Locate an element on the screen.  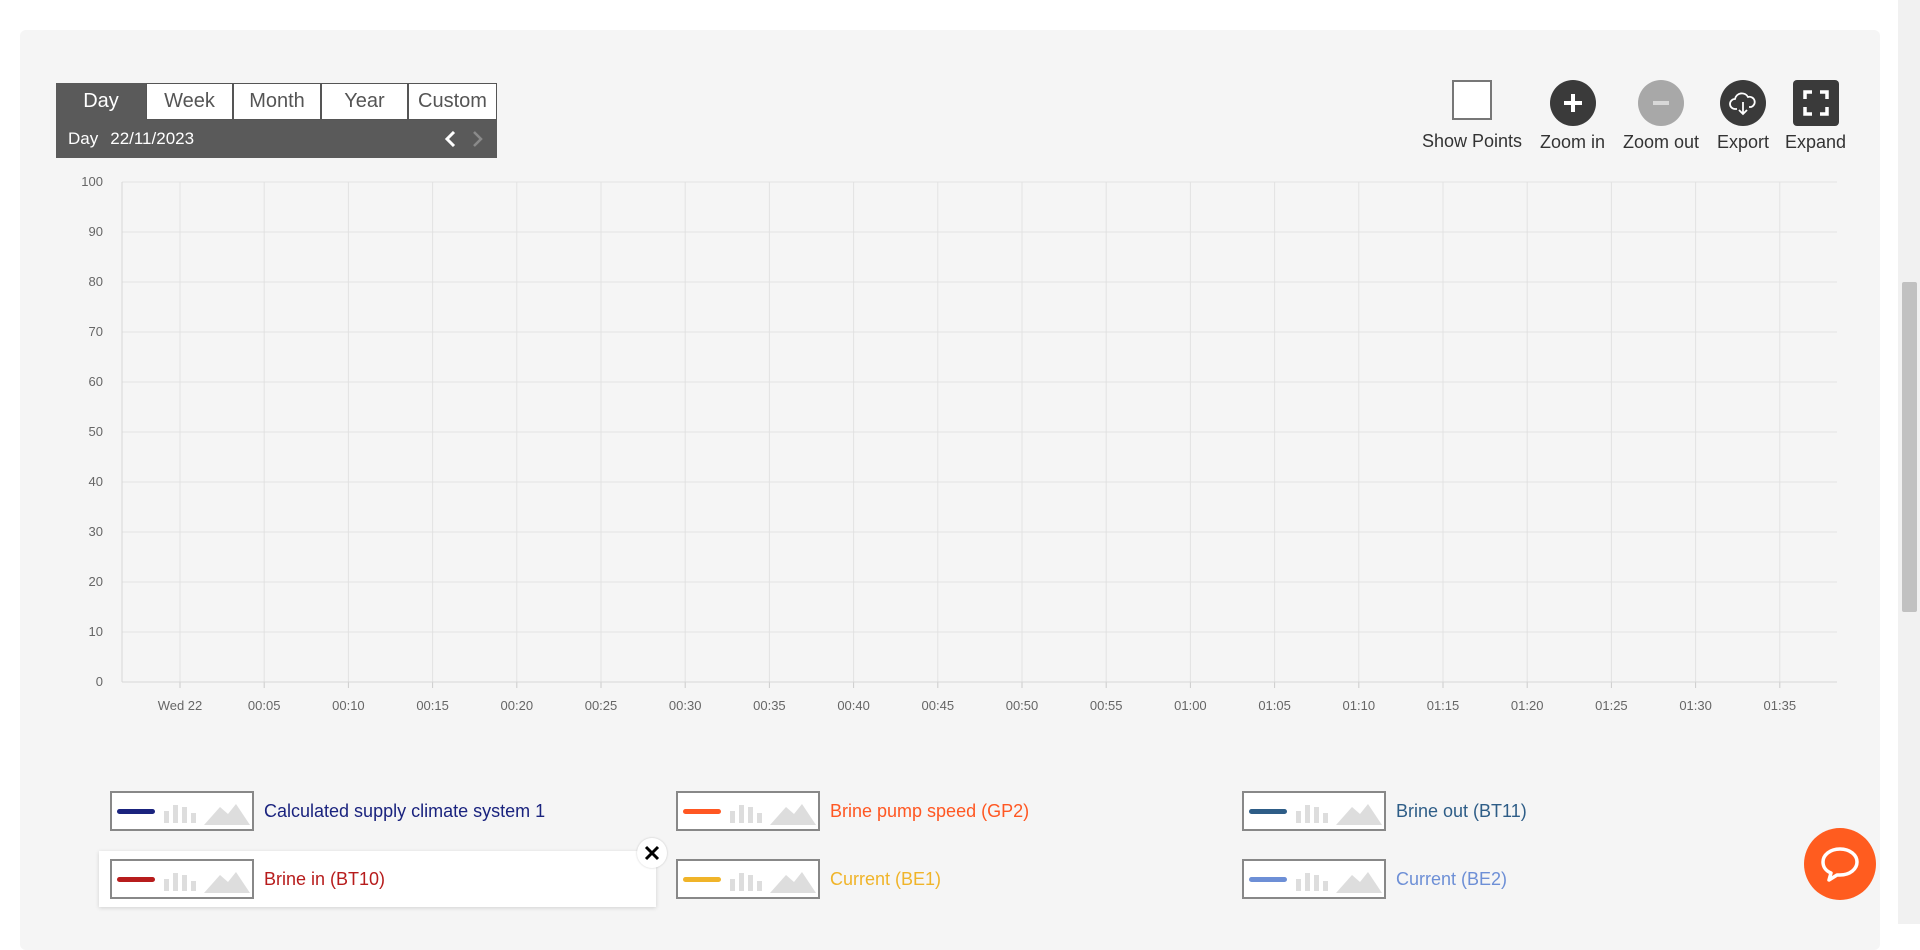
tab-month: Month is located at coordinates (277, 101).